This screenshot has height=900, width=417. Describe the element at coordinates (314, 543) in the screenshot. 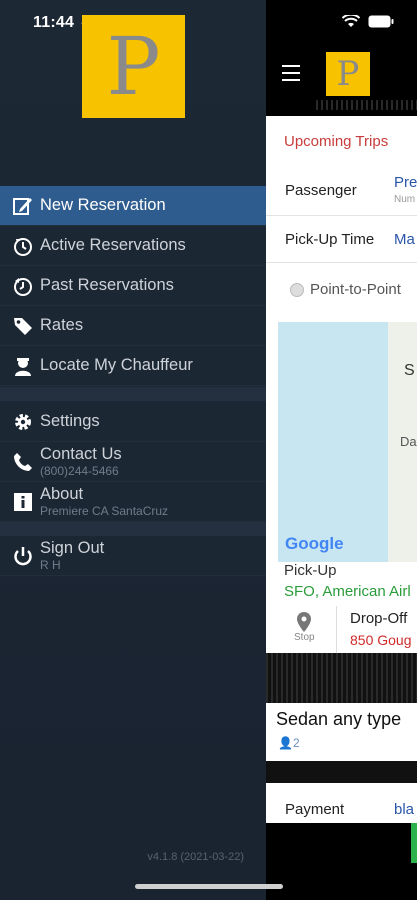

I see `google-logo: Google` at that location.